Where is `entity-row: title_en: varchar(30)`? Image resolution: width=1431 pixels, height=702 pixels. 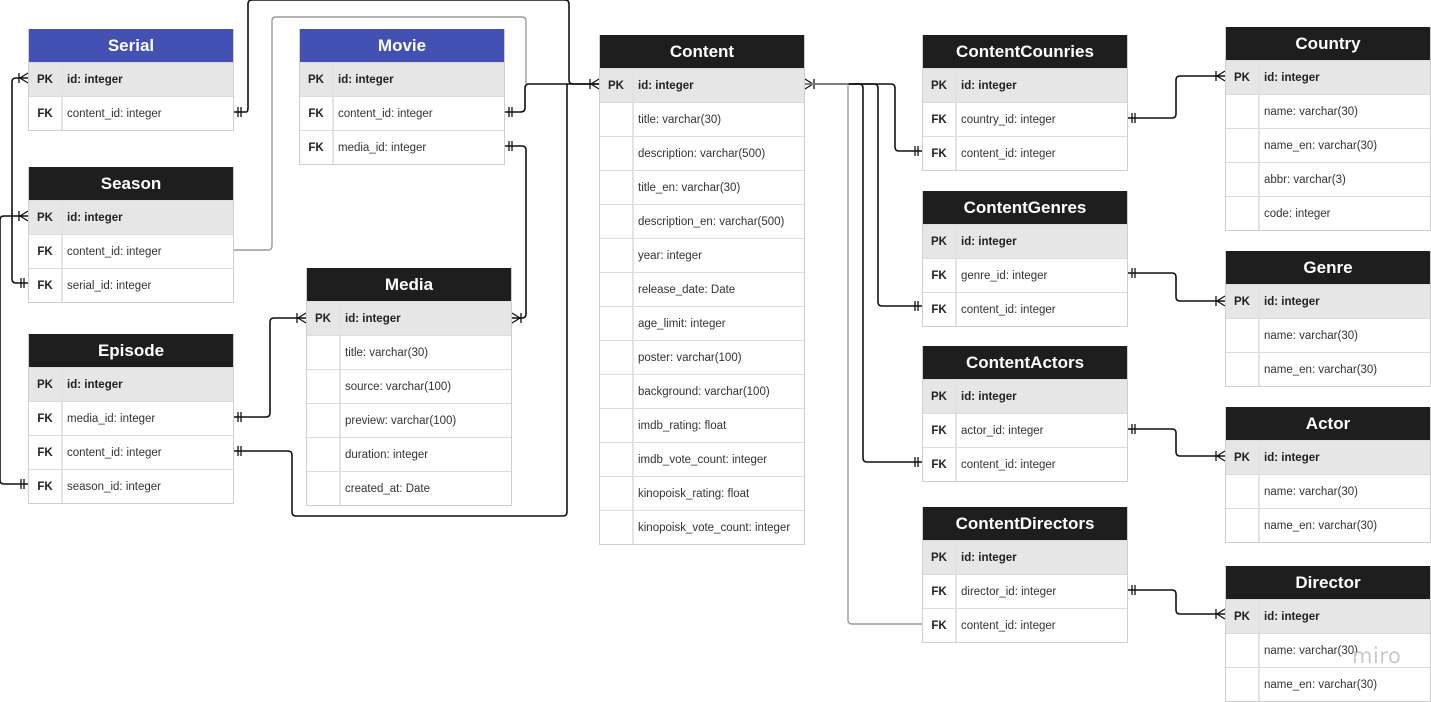
entity-row: title_en: varchar(30) is located at coordinates (702, 187).